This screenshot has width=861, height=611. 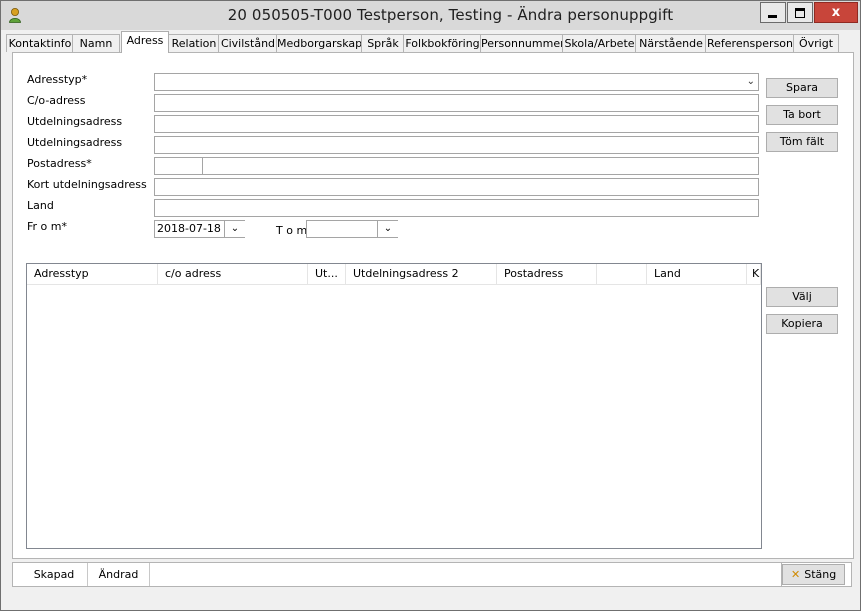 What do you see at coordinates (96, 43) in the screenshot?
I see `tab-namn: Namn` at bounding box center [96, 43].